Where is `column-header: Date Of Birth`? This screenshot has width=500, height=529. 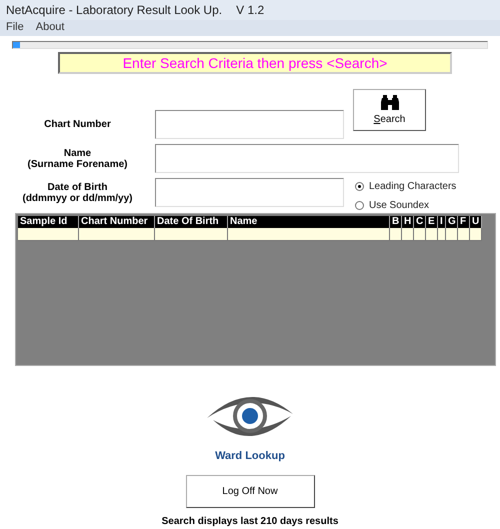 column-header: Date Of Birth is located at coordinates (191, 222).